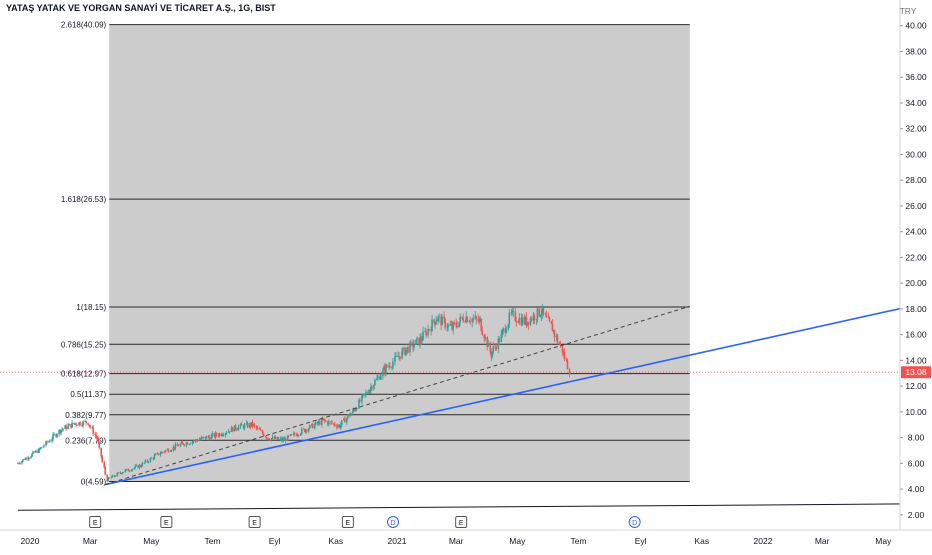 The height and width of the screenshot is (555, 932). I want to click on fib-level-label: 0(4.59), so click(94, 481).